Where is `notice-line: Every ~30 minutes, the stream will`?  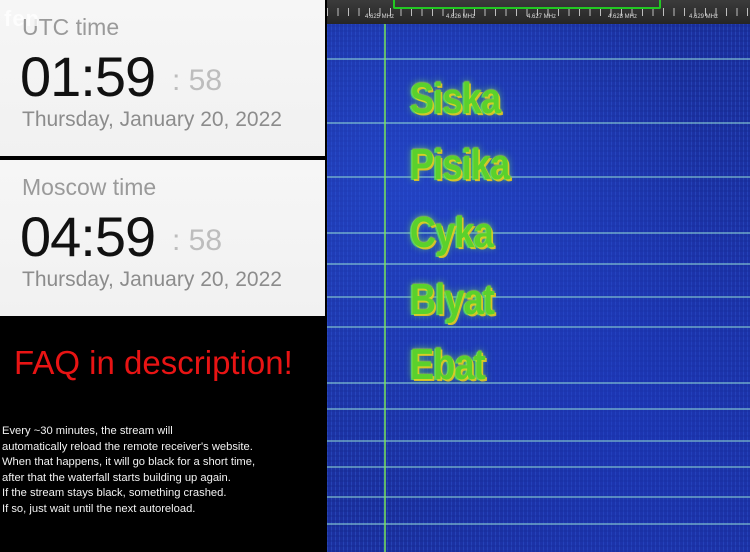 notice-line: Every ~30 minutes, the stream will is located at coordinates (87, 431).